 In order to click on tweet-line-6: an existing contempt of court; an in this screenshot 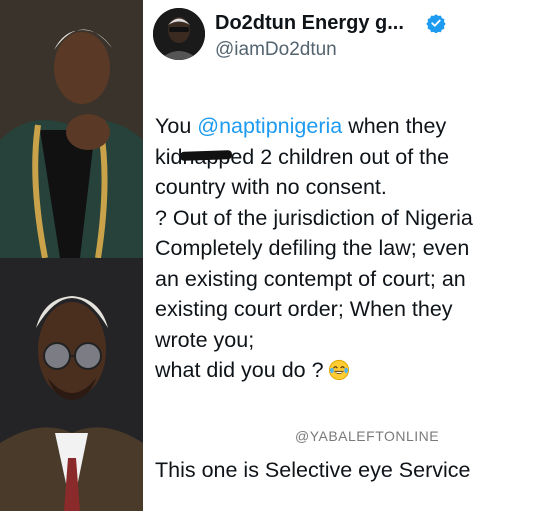, I will do `click(310, 278)`.